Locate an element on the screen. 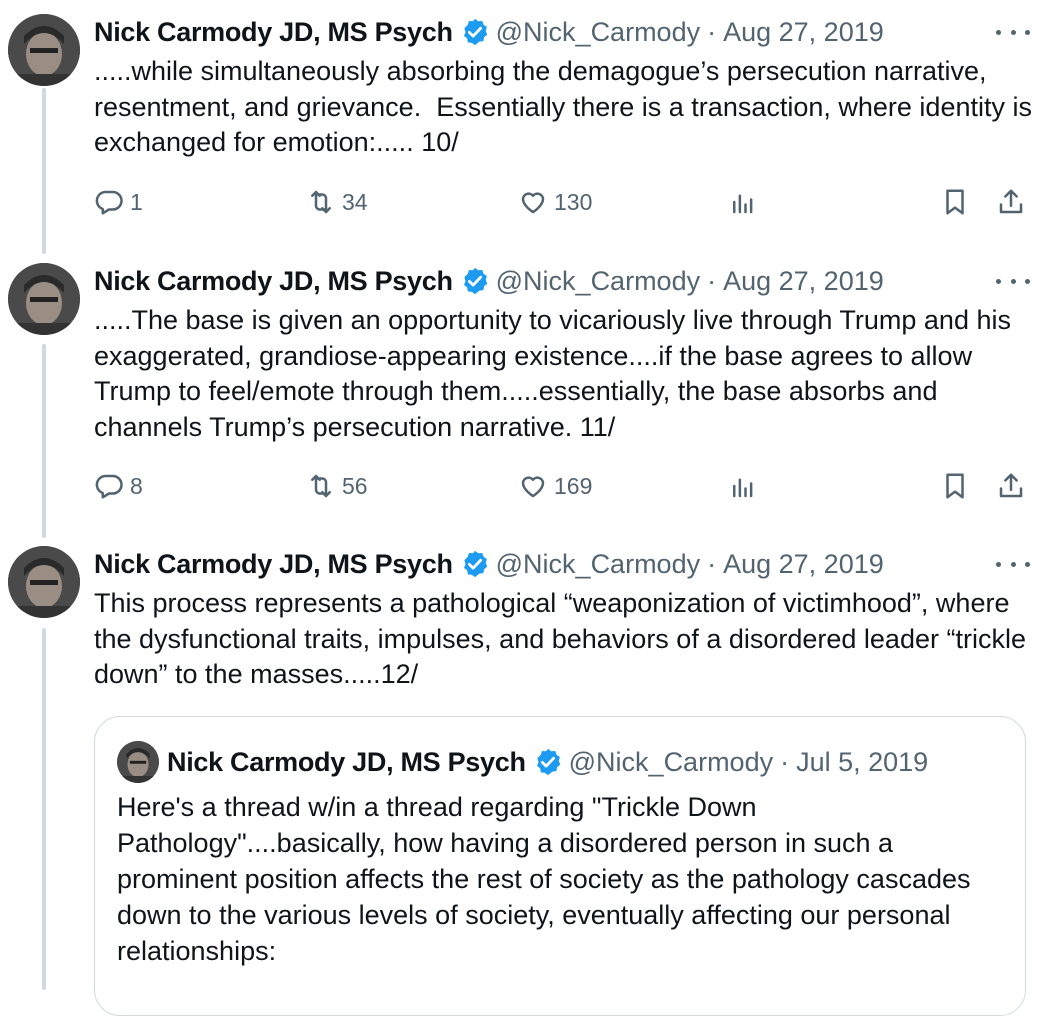 Image resolution: width=1048 pixels, height=1016 pixels. reply-count: 8 is located at coordinates (136, 485).